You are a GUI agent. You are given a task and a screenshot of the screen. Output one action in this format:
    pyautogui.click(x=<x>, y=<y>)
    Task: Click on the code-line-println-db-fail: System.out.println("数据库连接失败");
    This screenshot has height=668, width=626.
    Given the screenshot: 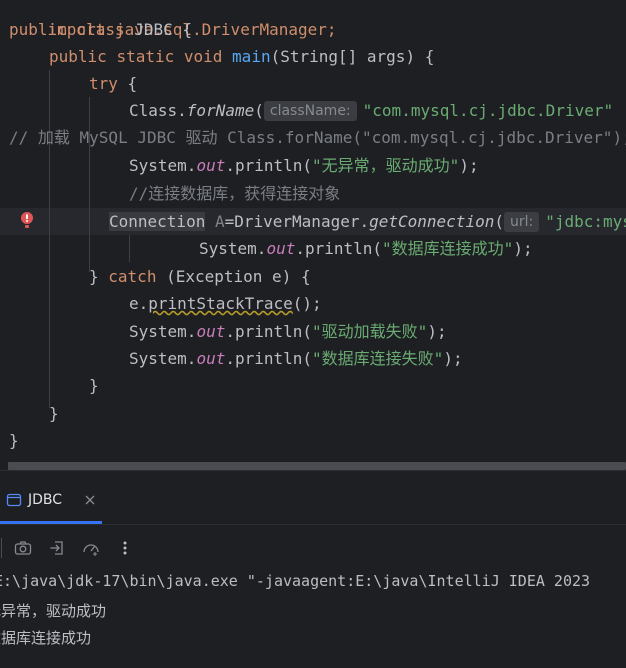 What is the action you would take?
    pyautogui.click(x=296, y=358)
    